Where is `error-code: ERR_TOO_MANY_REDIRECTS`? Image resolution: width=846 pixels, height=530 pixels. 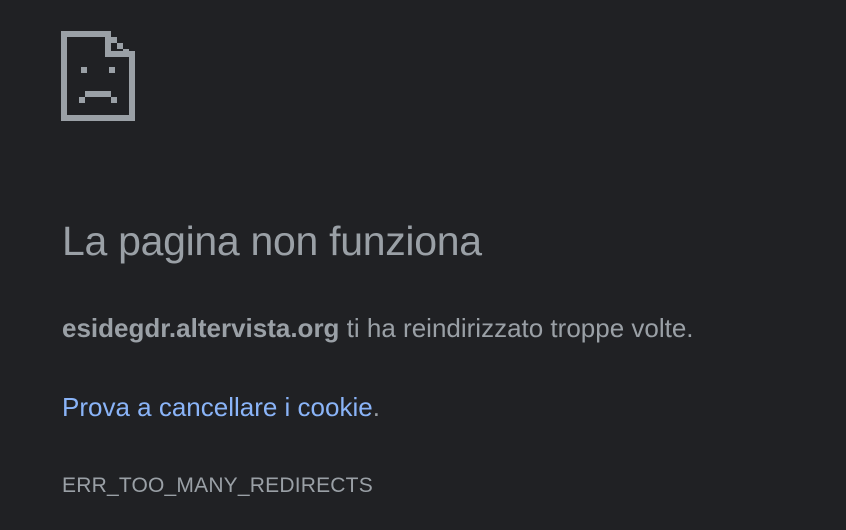 error-code: ERR_TOO_MANY_REDIRECTS is located at coordinates (217, 485).